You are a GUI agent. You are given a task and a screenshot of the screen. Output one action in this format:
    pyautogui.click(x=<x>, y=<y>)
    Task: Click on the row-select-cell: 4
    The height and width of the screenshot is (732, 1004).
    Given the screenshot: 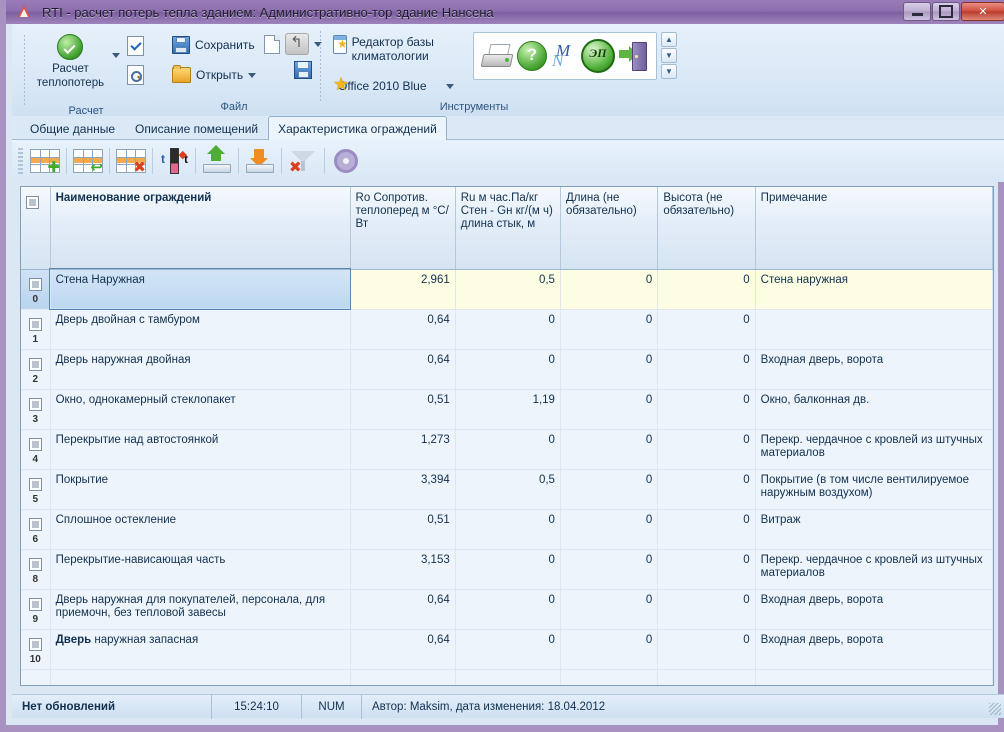 What is the action you would take?
    pyautogui.click(x=36, y=449)
    